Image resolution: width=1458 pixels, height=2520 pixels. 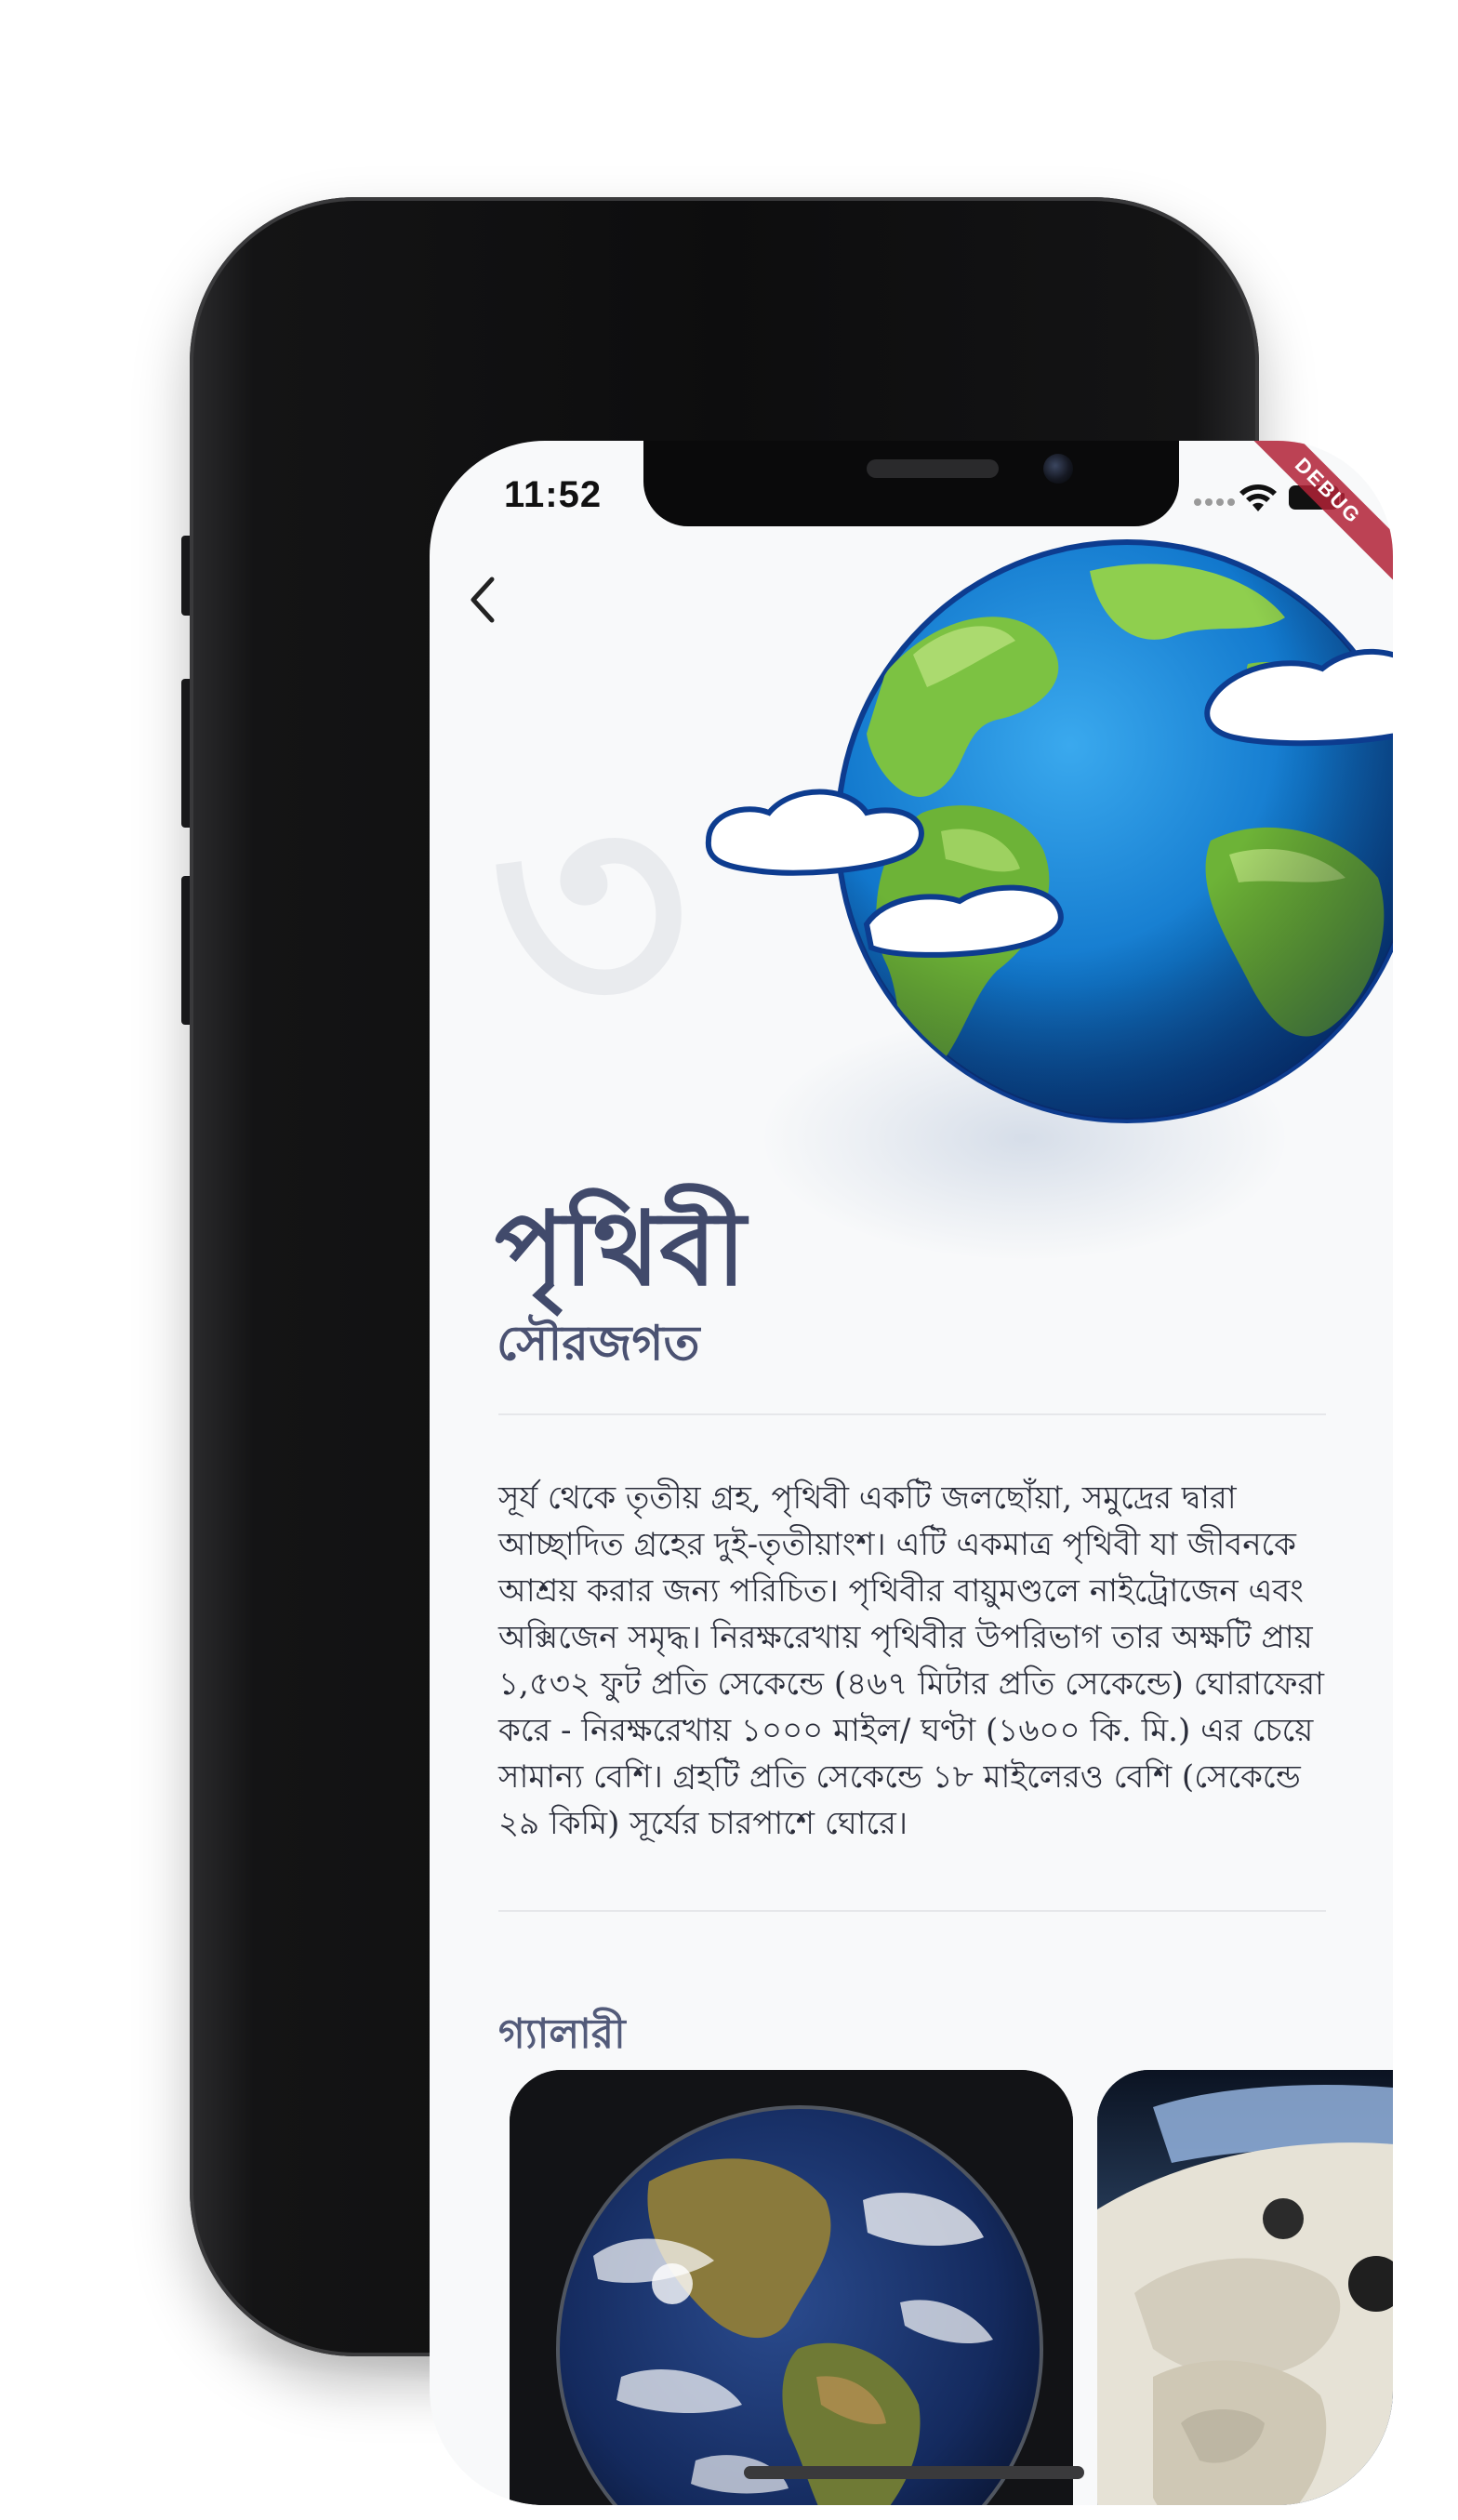 I want to click on chevron-left-icon, so click(x=483, y=600).